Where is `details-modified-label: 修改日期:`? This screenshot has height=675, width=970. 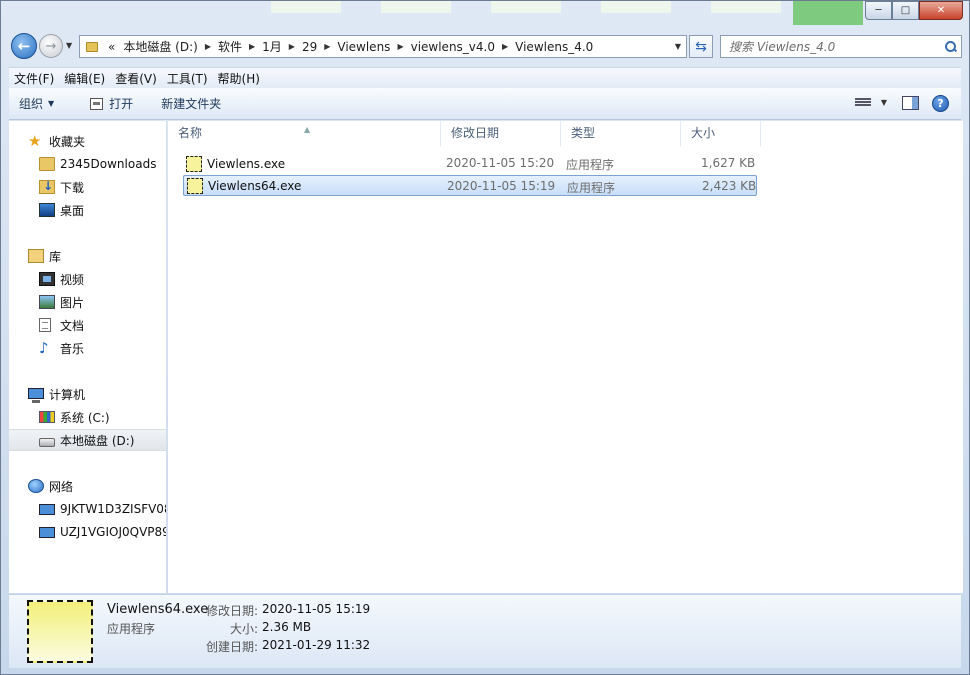 details-modified-label: 修改日期: is located at coordinates (231, 611).